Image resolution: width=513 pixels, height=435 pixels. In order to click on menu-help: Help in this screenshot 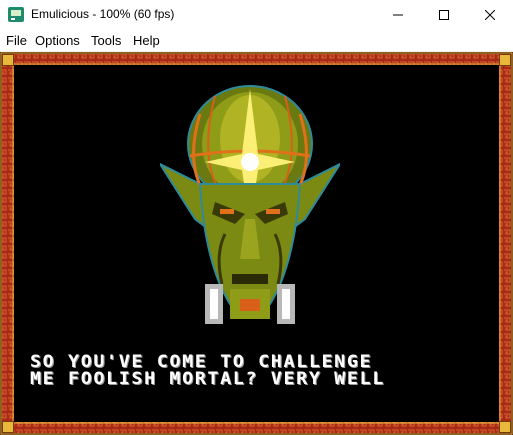, I will do `click(146, 40)`.